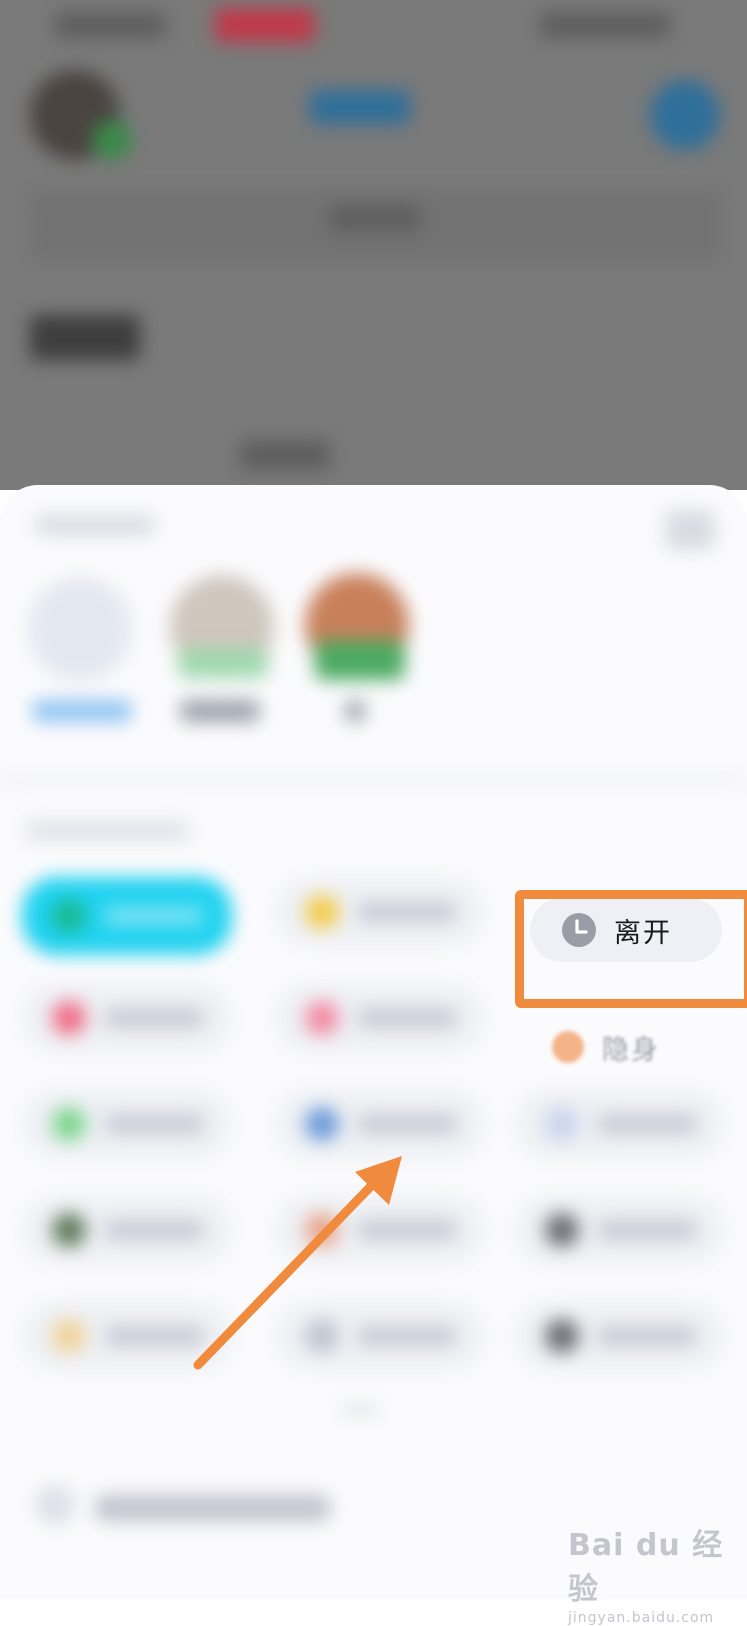 This screenshot has width=747, height=1626. What do you see at coordinates (297, 1263) in the screenshot?
I see `arrow-icon` at bounding box center [297, 1263].